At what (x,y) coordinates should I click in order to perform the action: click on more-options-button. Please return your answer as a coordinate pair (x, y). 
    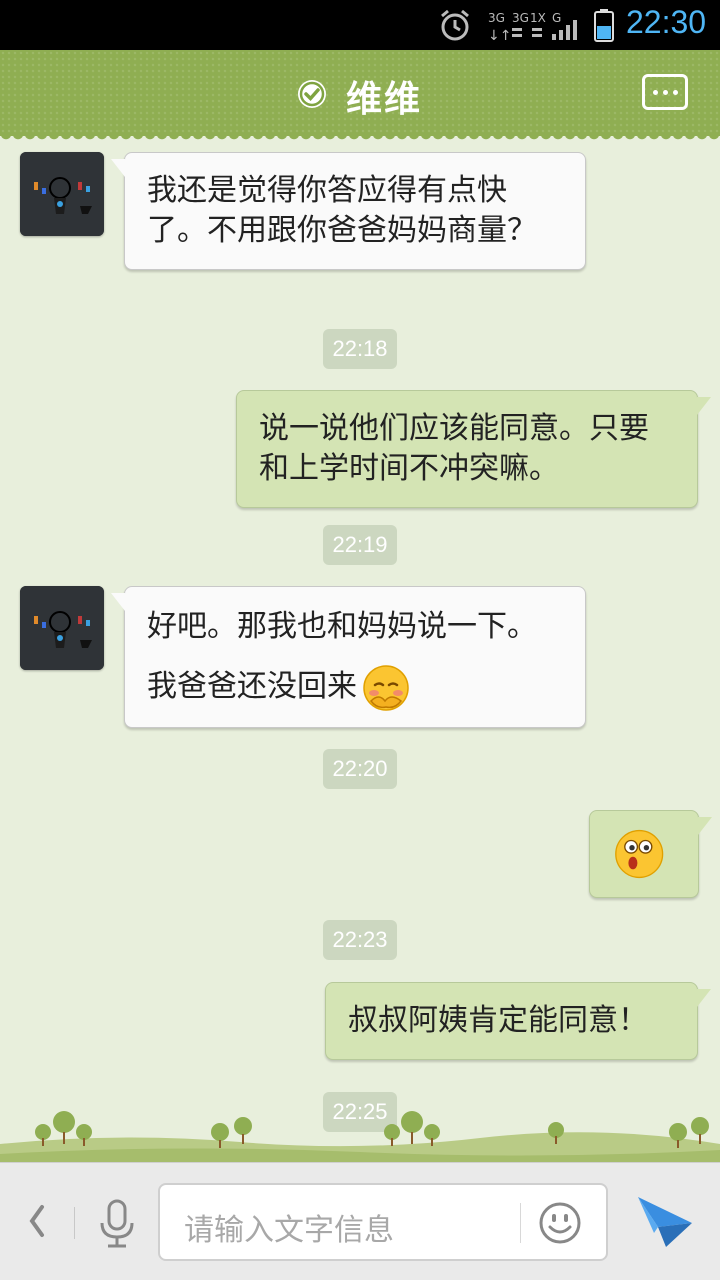
    Looking at the image, I should click on (665, 92).